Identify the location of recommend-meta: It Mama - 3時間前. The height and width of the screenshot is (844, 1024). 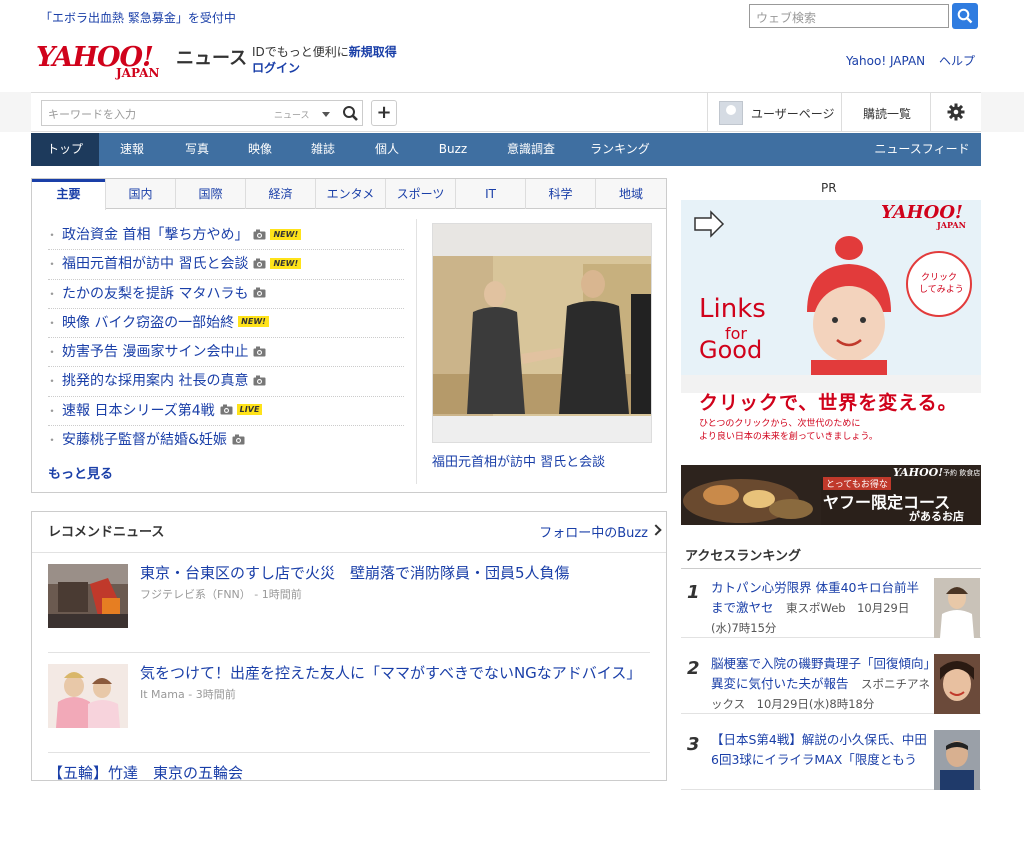
(188, 694).